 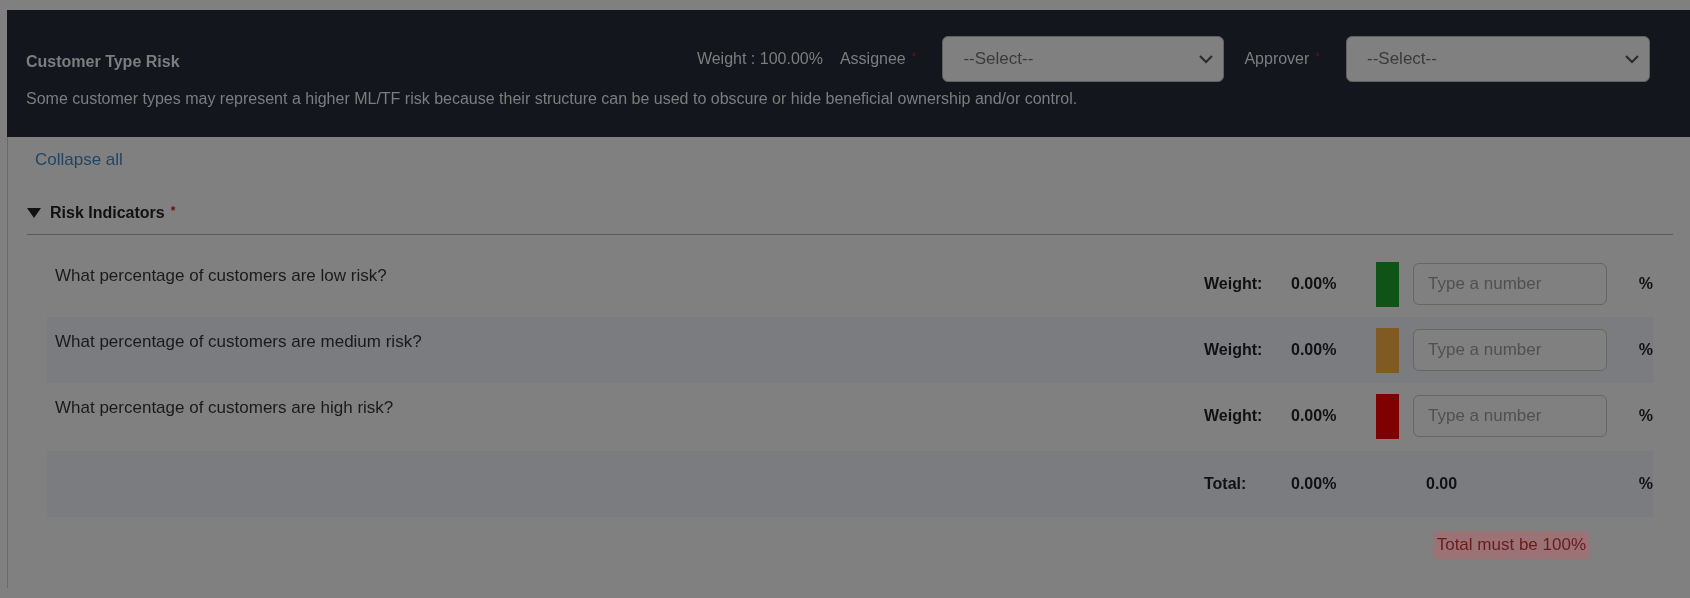 What do you see at coordinates (79, 160) in the screenshot?
I see `collapse-all-link: Collapse all` at bounding box center [79, 160].